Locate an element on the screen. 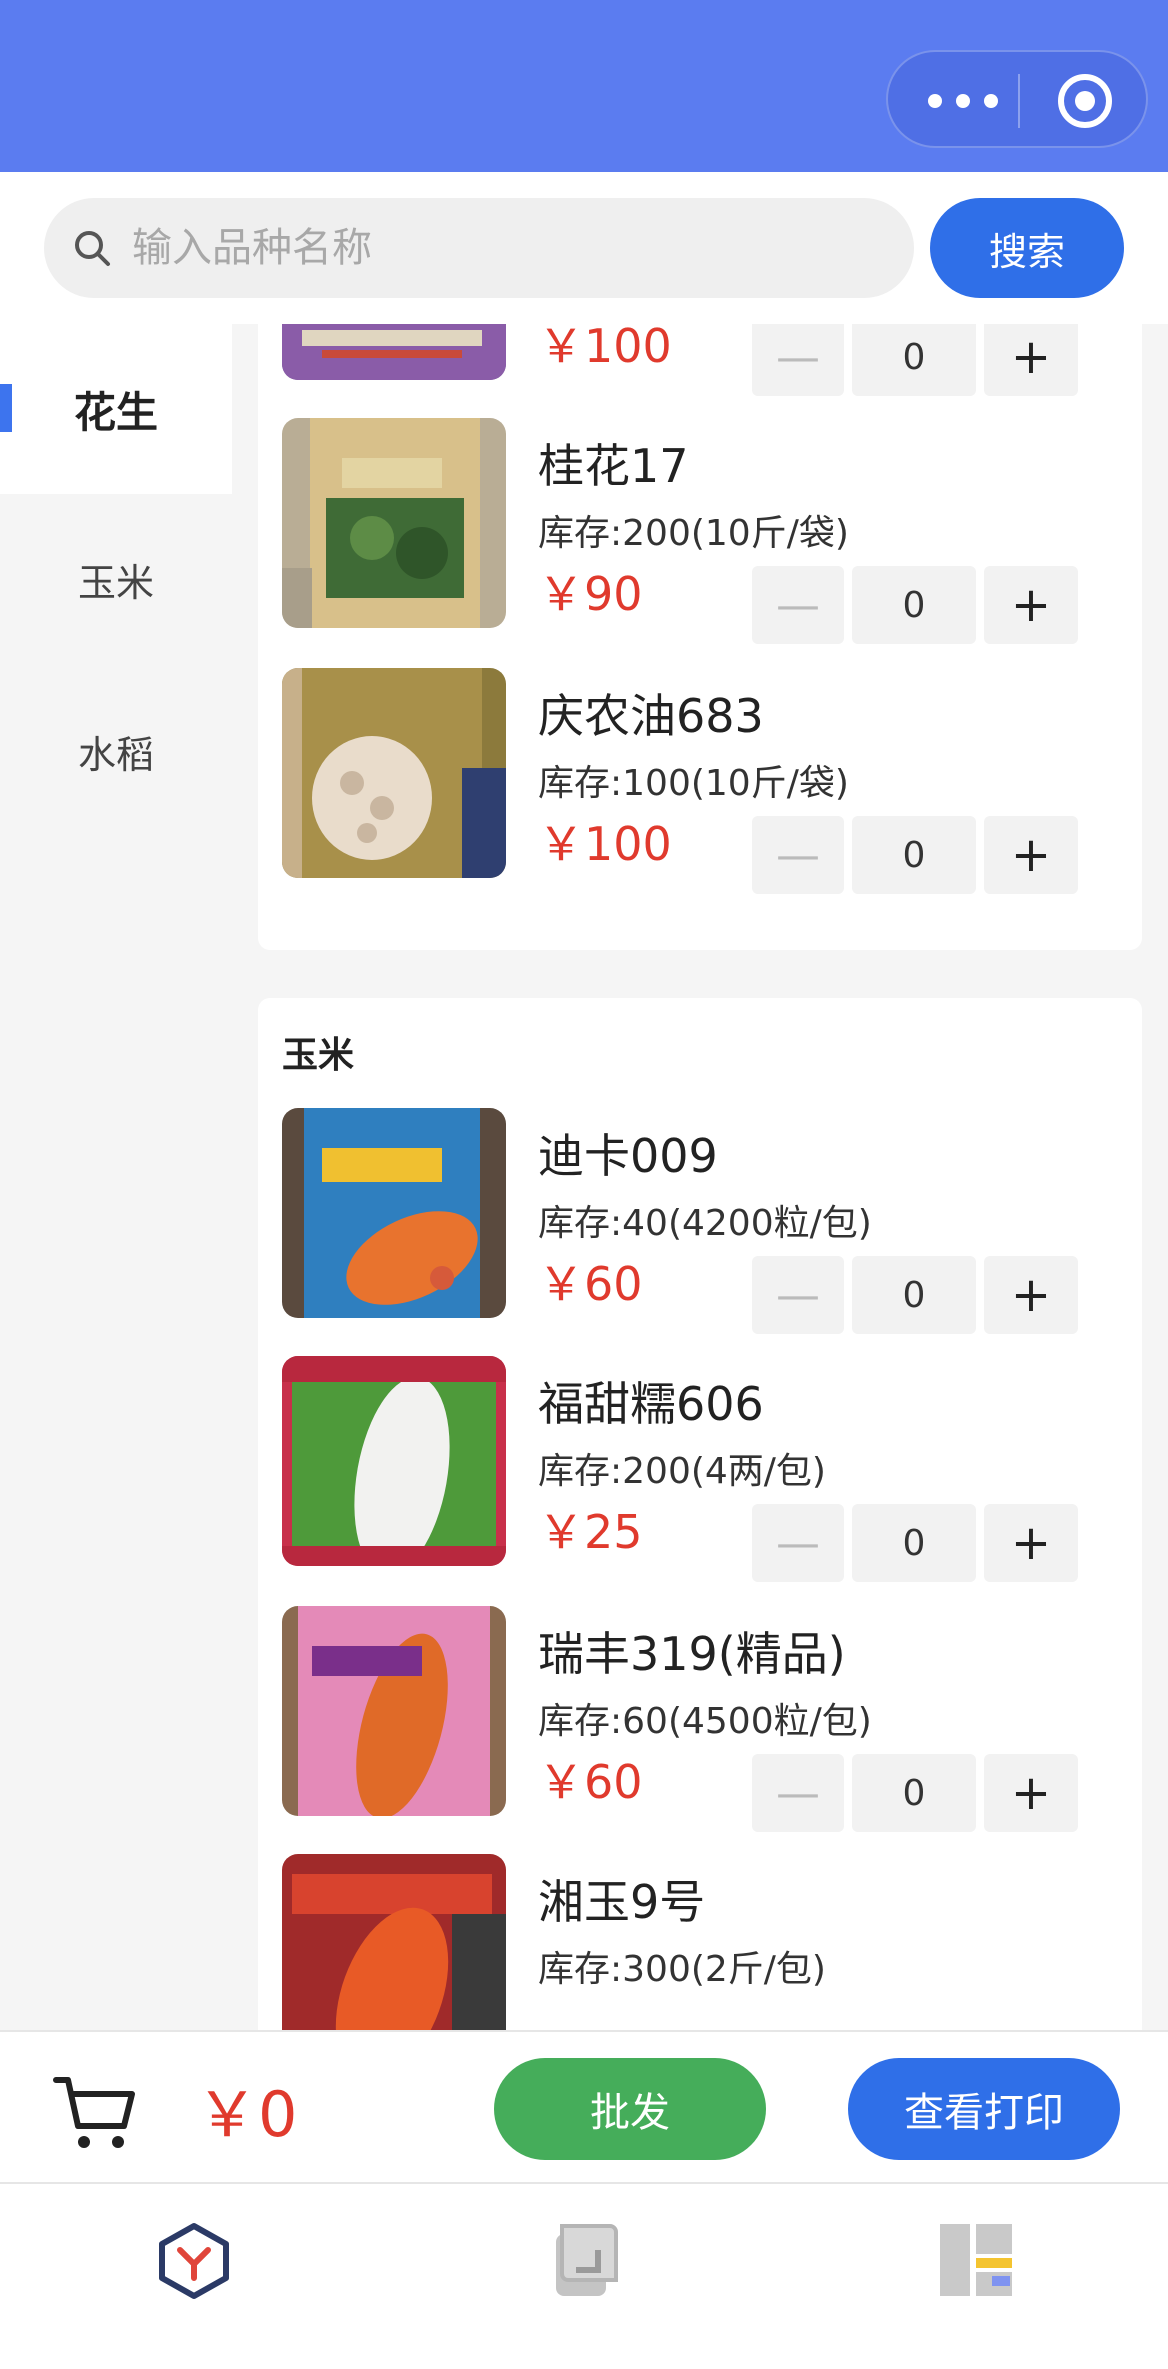 This screenshot has width=1168, height=2369. product-price: ￥25 is located at coordinates (590, 1532).